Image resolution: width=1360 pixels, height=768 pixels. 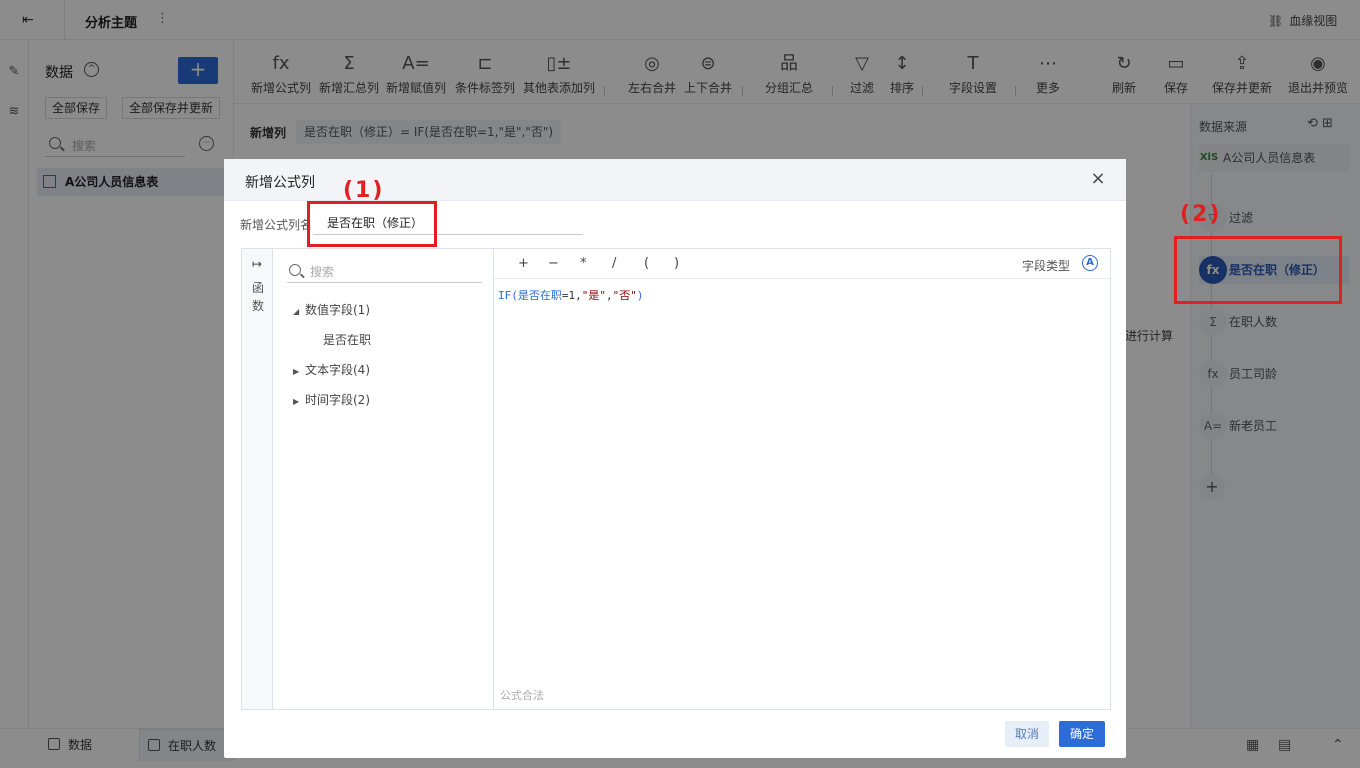 I want to click on code-field: 是否在职, so click(x=539, y=295).